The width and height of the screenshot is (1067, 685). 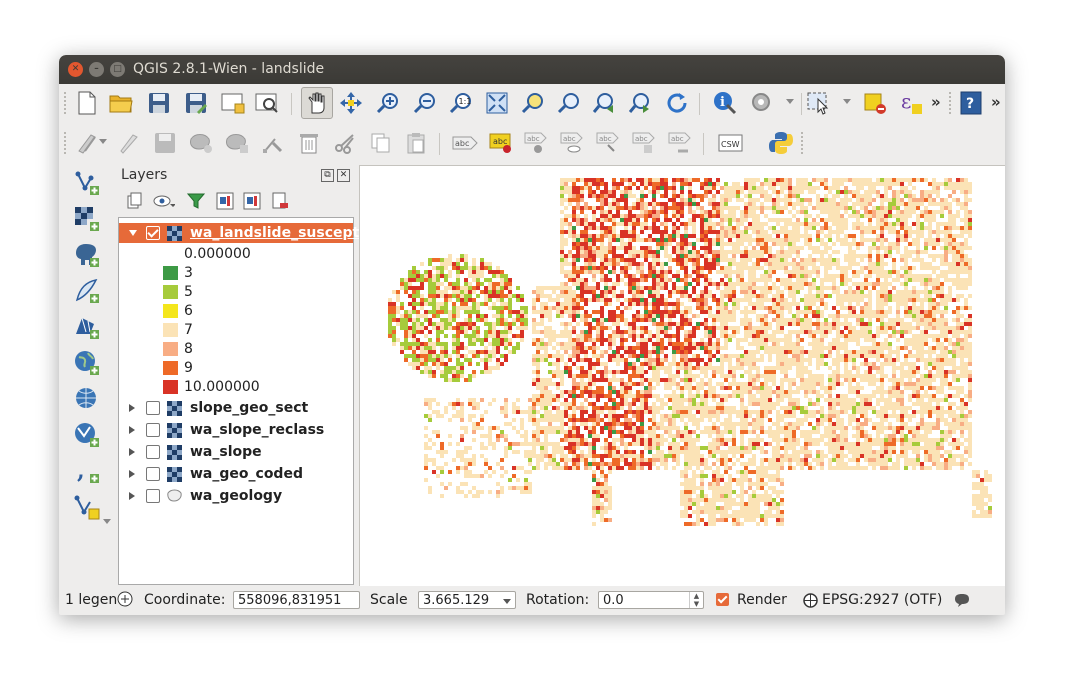 What do you see at coordinates (174, 430) in the screenshot?
I see `raster-layer-icon` at bounding box center [174, 430].